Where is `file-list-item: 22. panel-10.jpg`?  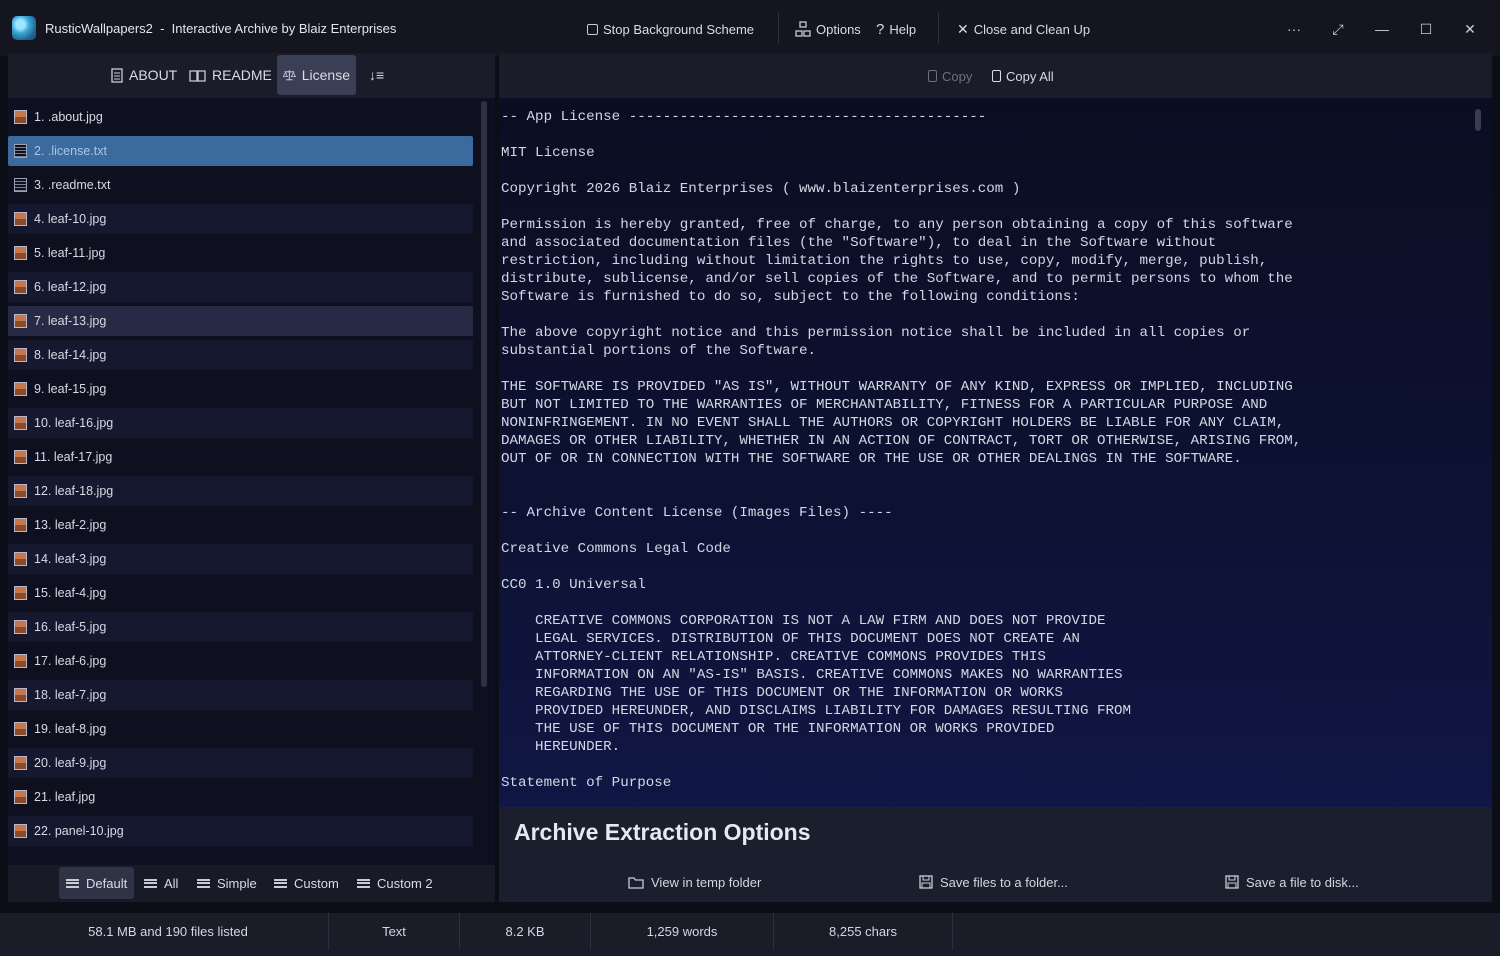 file-list-item: 22. panel-10.jpg is located at coordinates (240, 831).